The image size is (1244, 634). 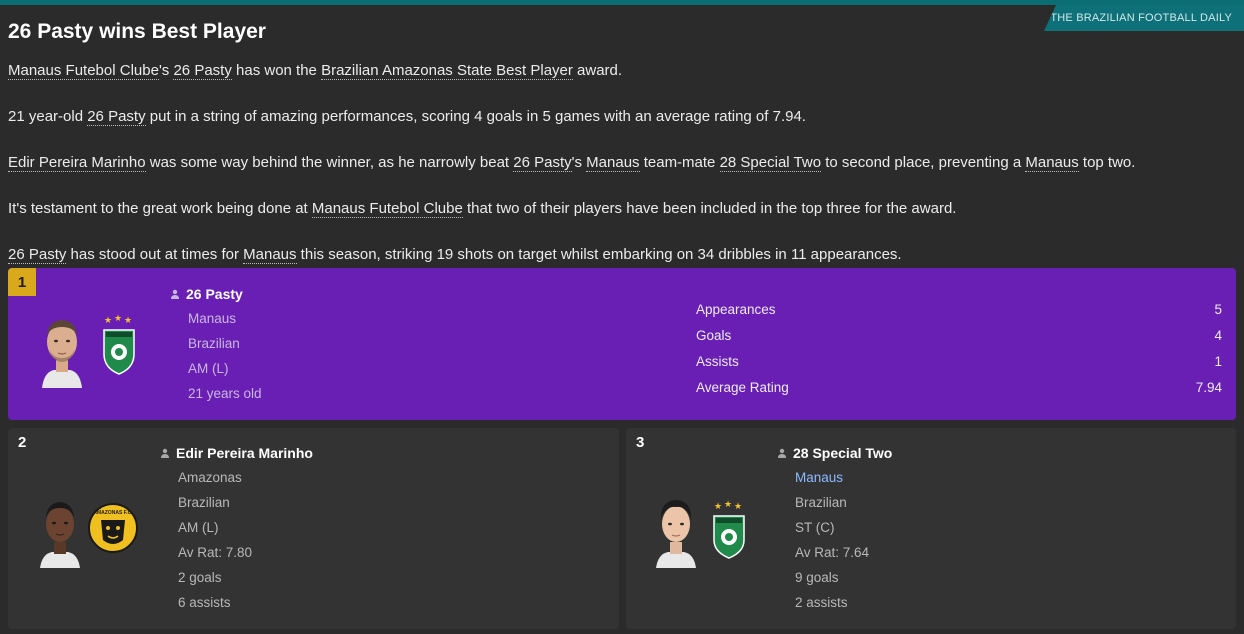 What do you see at coordinates (22, 282) in the screenshot?
I see `rank-badge: 1` at bounding box center [22, 282].